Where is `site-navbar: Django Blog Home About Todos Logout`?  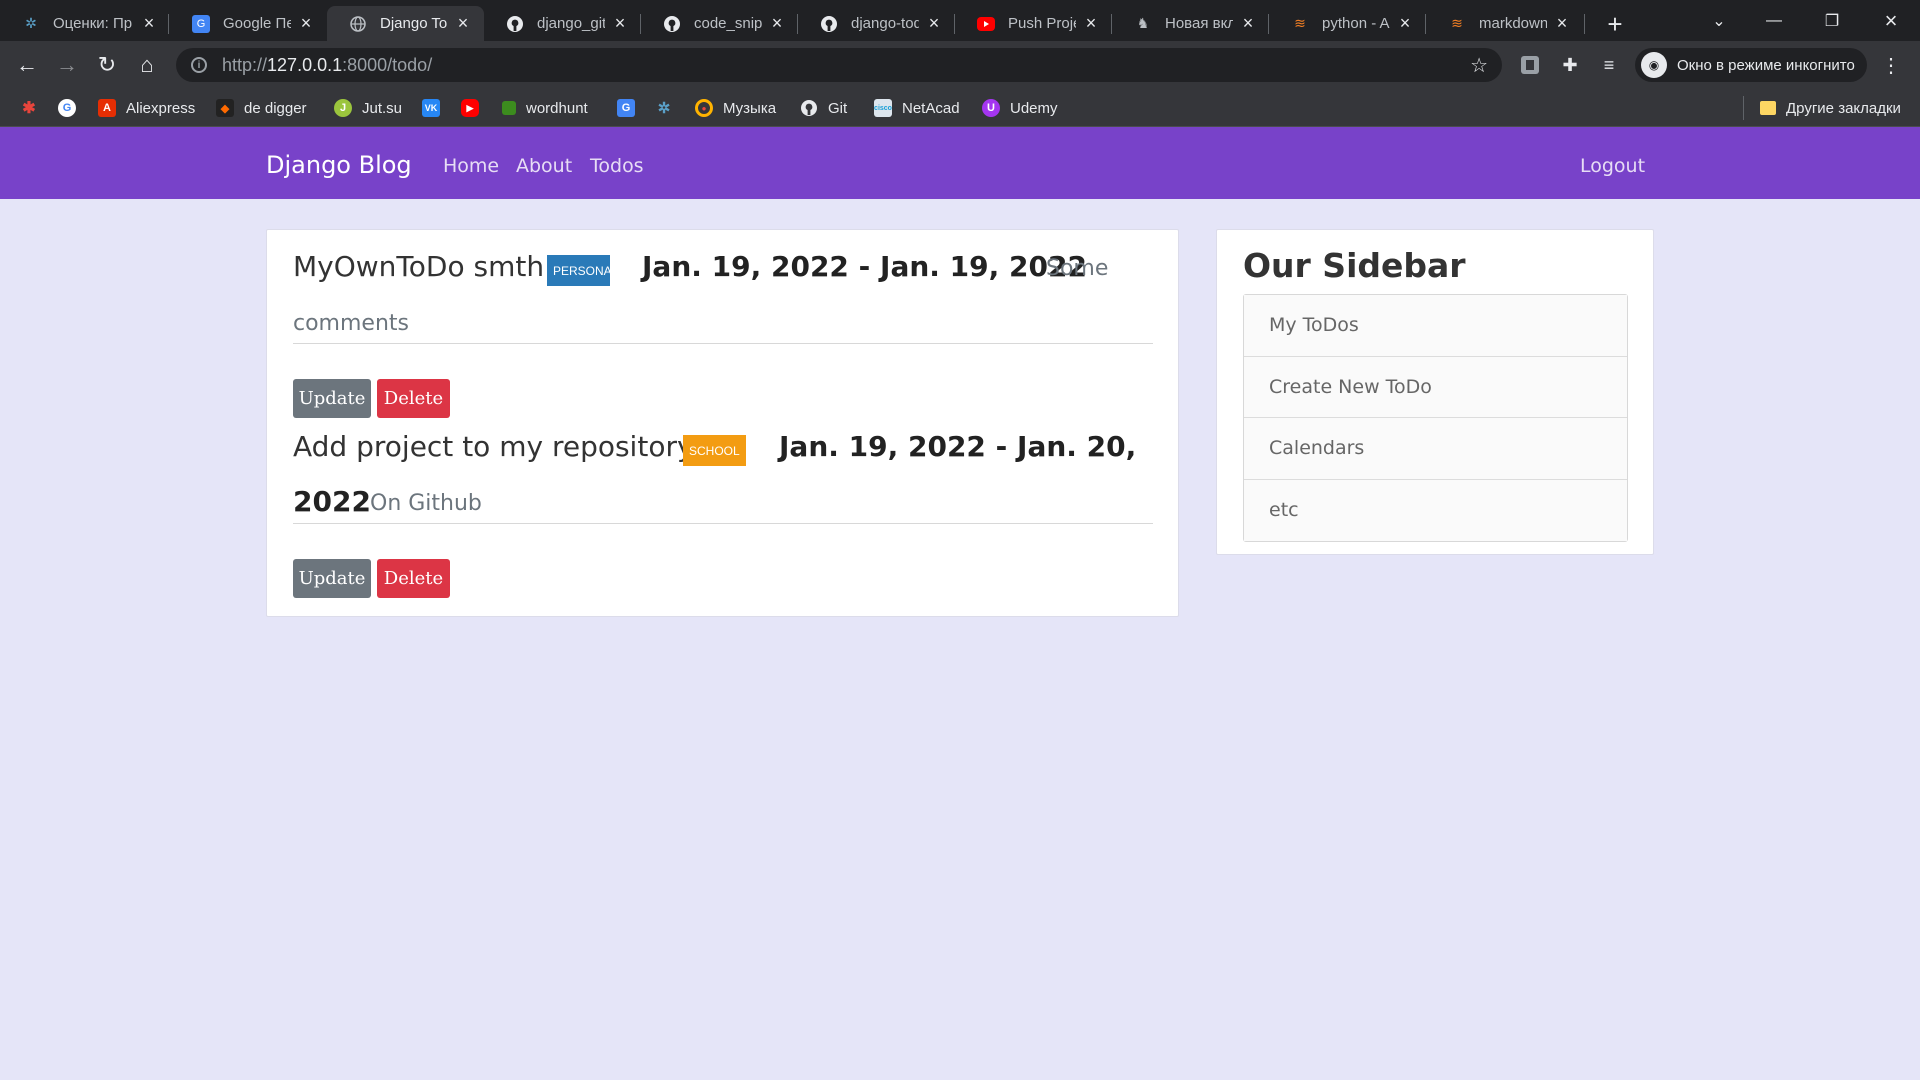
site-navbar: Django Blog Home About Todos Logout is located at coordinates (960, 163).